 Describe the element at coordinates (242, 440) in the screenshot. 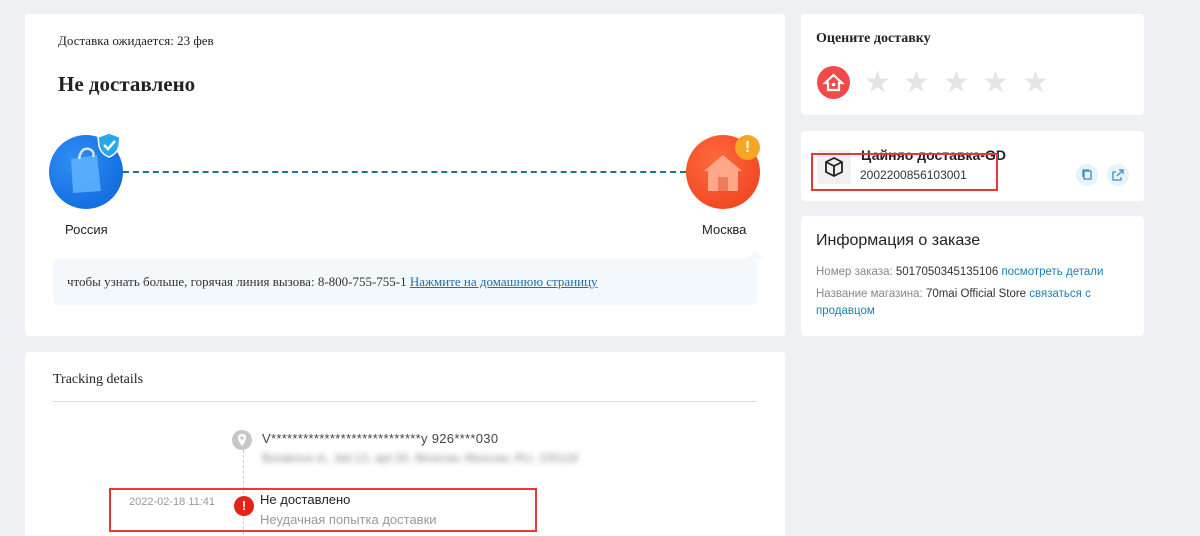

I see `location-pin-icon` at that location.